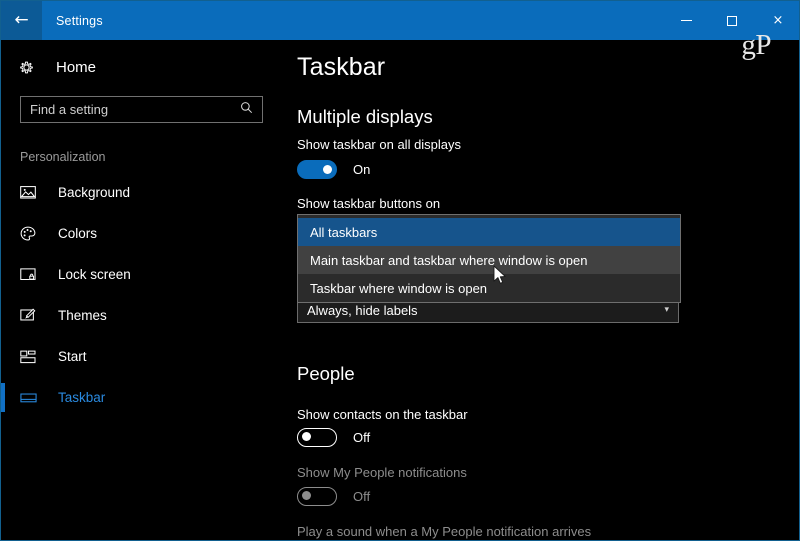  Describe the element at coordinates (666, 310) in the screenshot. I see `chevron-down-icon: ▾` at that location.